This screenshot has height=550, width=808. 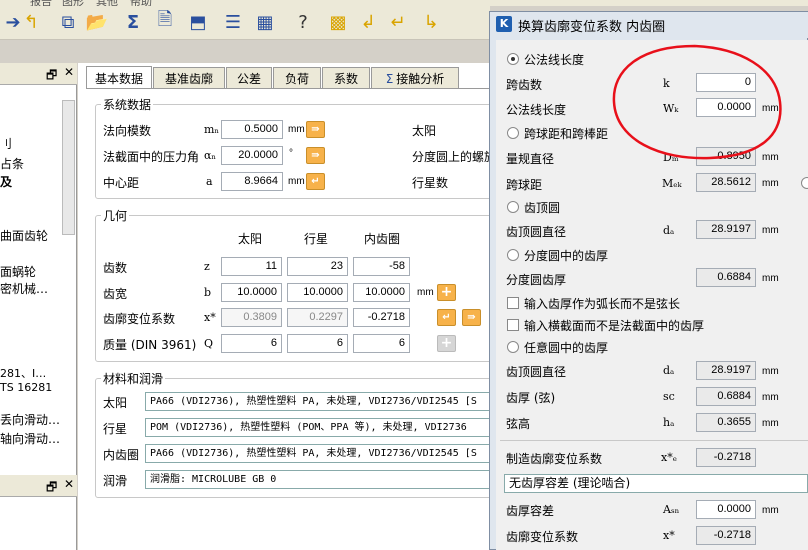 What do you see at coordinates (212, 129) in the screenshot?
I see `normal-module-symbol: mₙ` at bounding box center [212, 129].